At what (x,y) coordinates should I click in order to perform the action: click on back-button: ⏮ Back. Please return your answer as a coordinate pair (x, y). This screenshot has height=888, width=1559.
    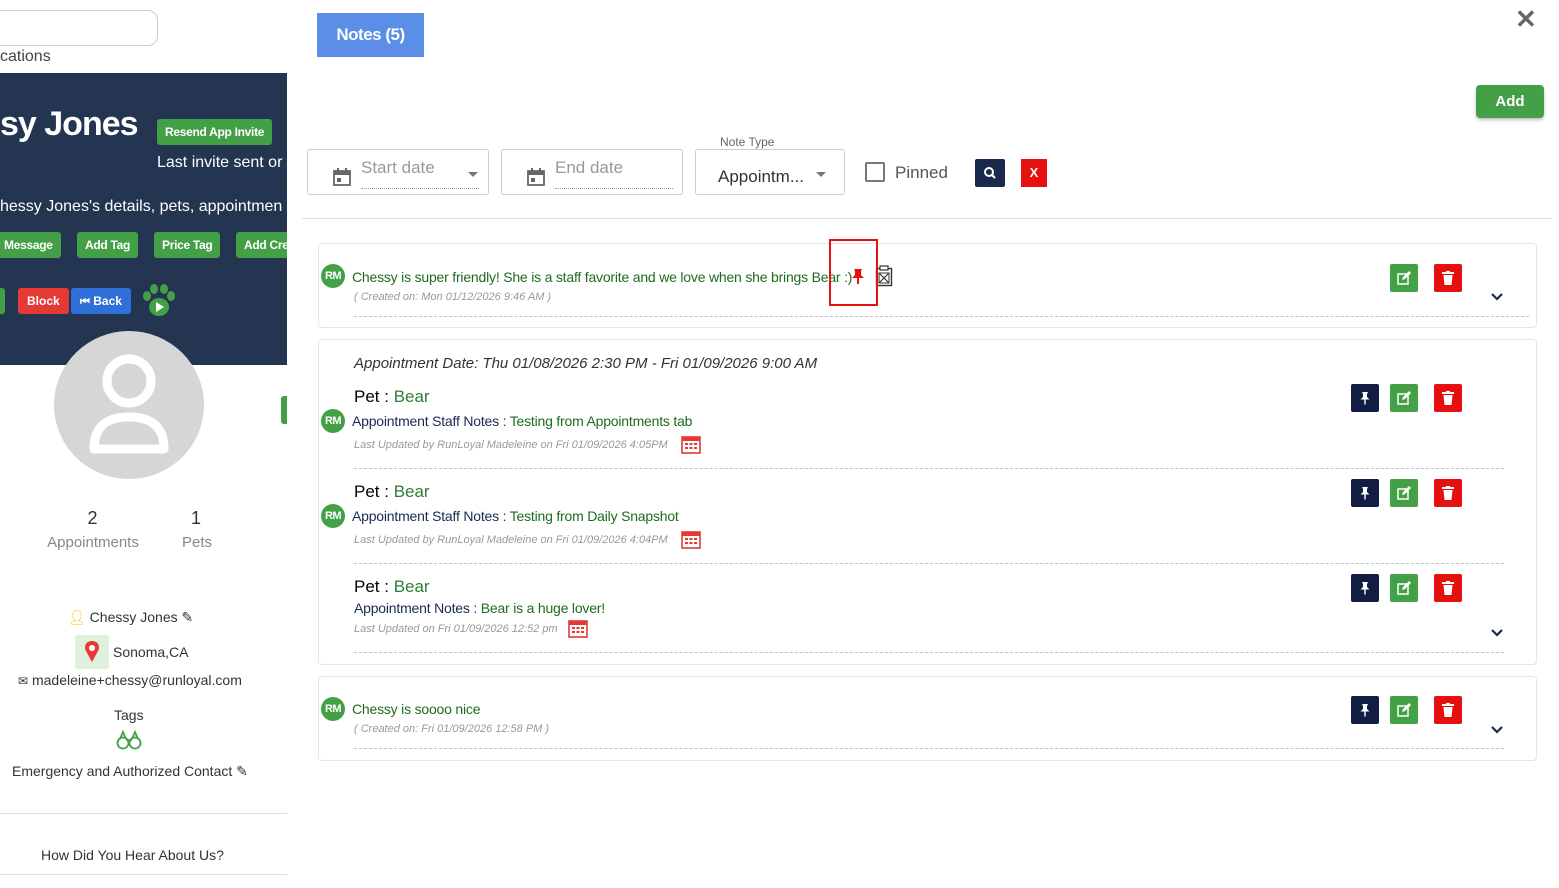
    Looking at the image, I should click on (101, 301).